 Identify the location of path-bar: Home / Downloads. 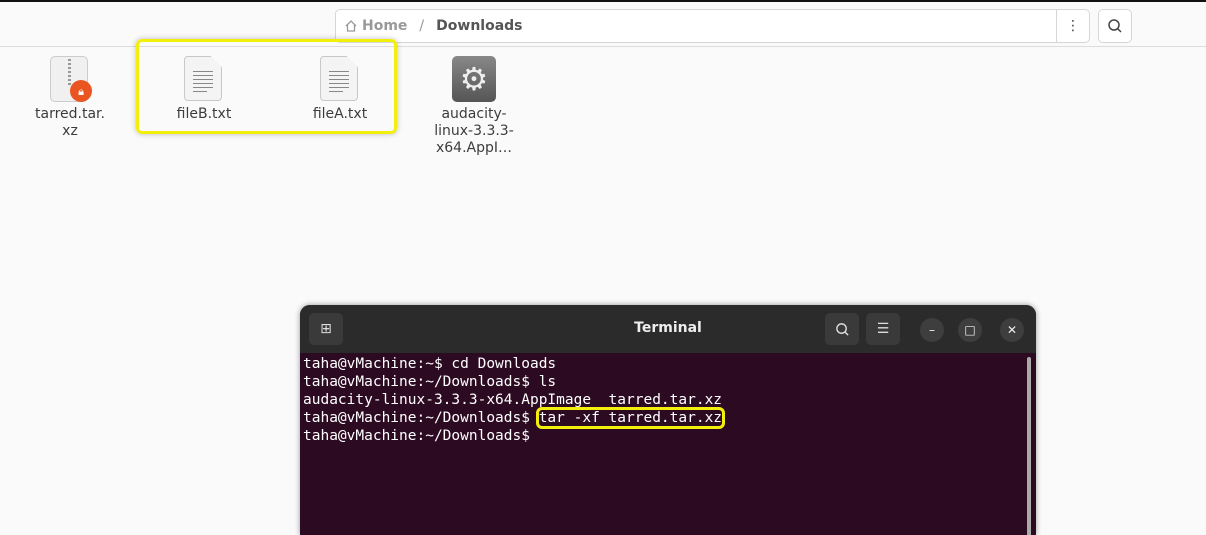
(695, 26).